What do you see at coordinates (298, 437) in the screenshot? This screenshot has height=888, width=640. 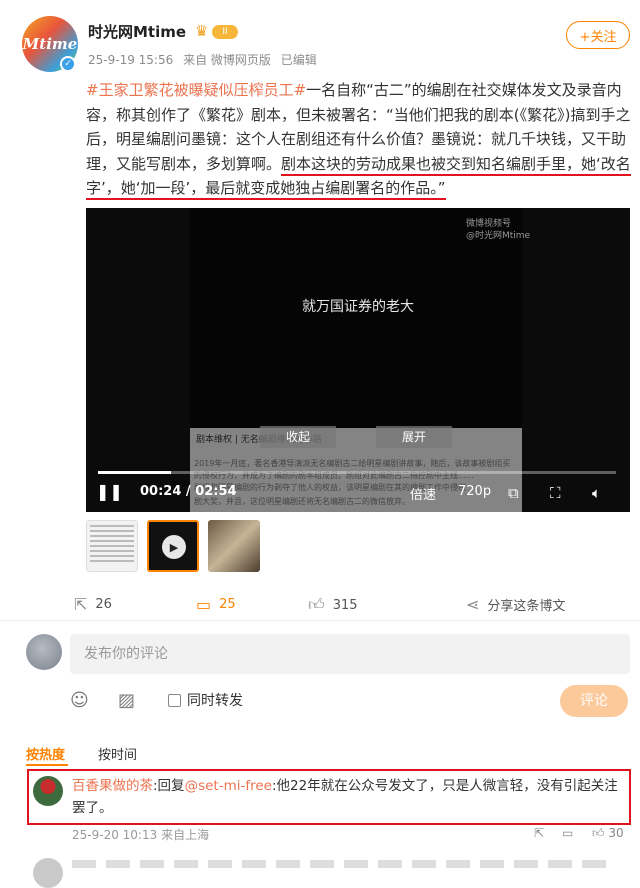 I see `collapse-button: 收起` at bounding box center [298, 437].